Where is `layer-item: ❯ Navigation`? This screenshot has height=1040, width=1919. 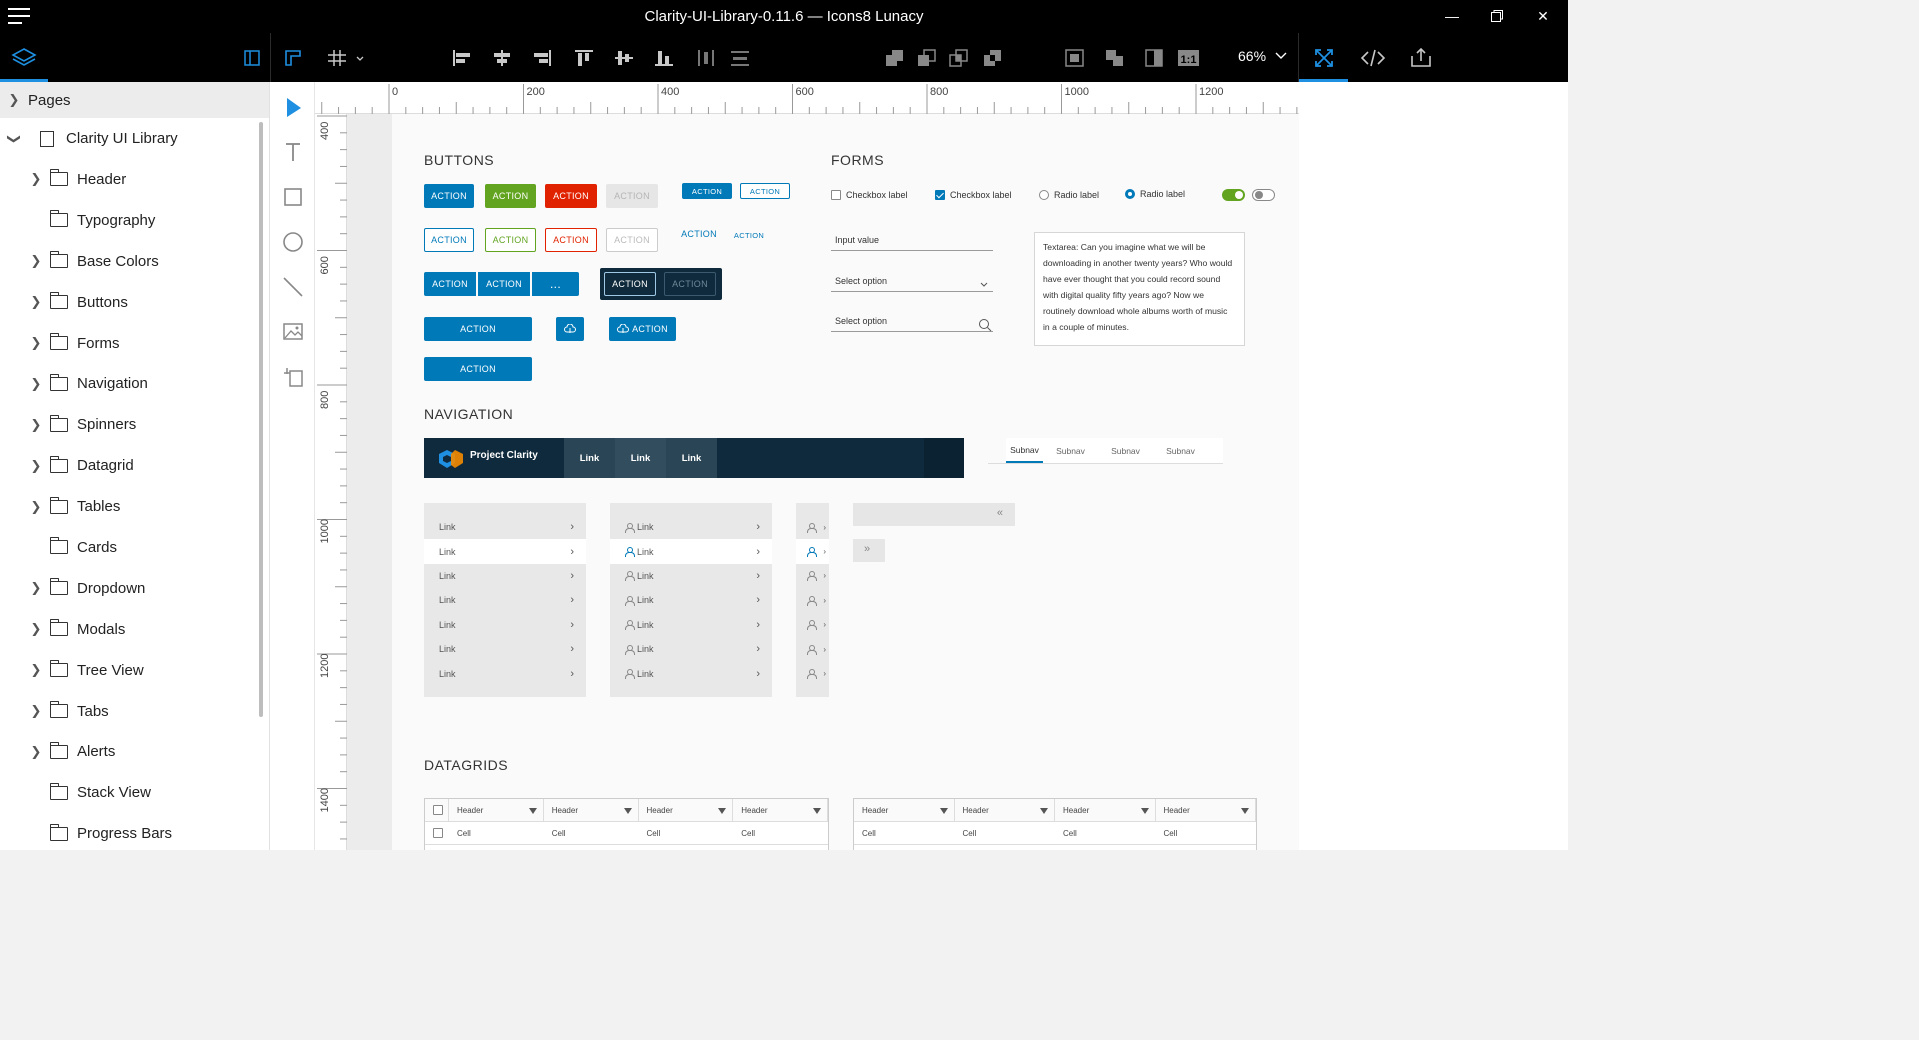
layer-item: ❯ Navigation is located at coordinates (134, 383).